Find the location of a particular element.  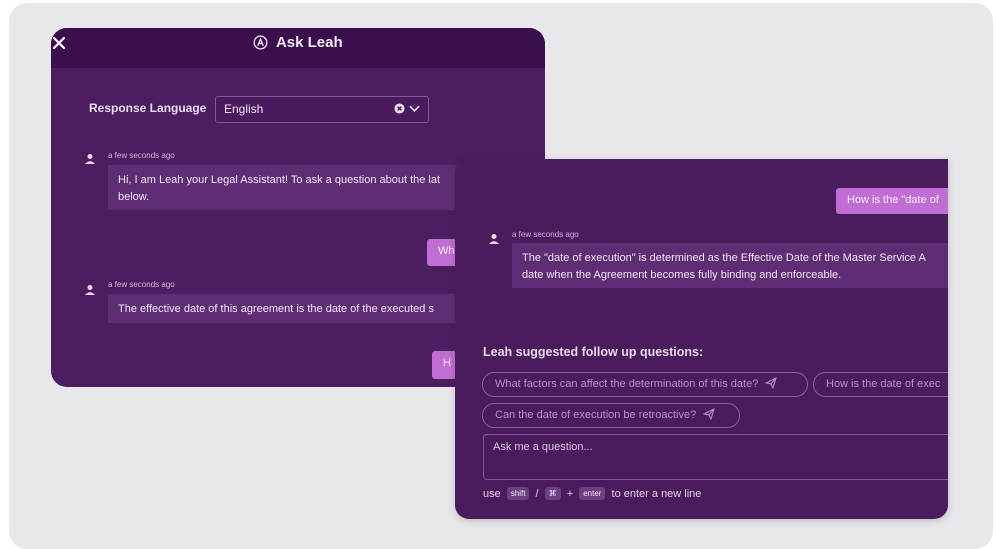

panel-header: Ask Leah is located at coordinates (298, 48).